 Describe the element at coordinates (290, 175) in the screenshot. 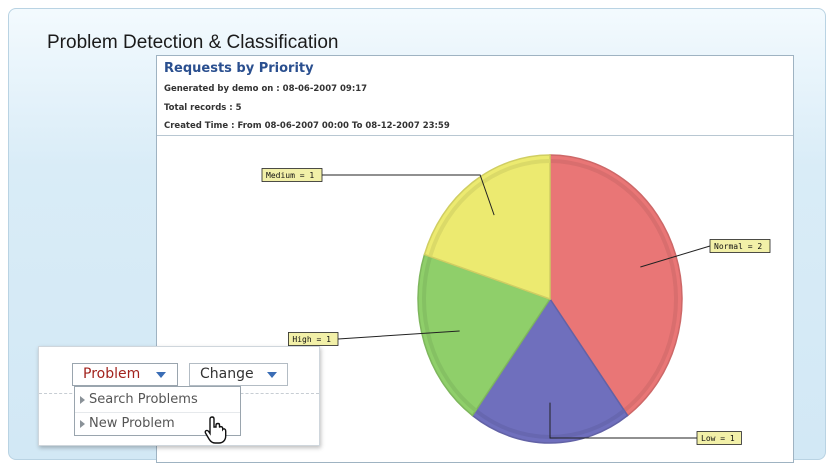

I see `data-label-medium: Medium = 1` at that location.